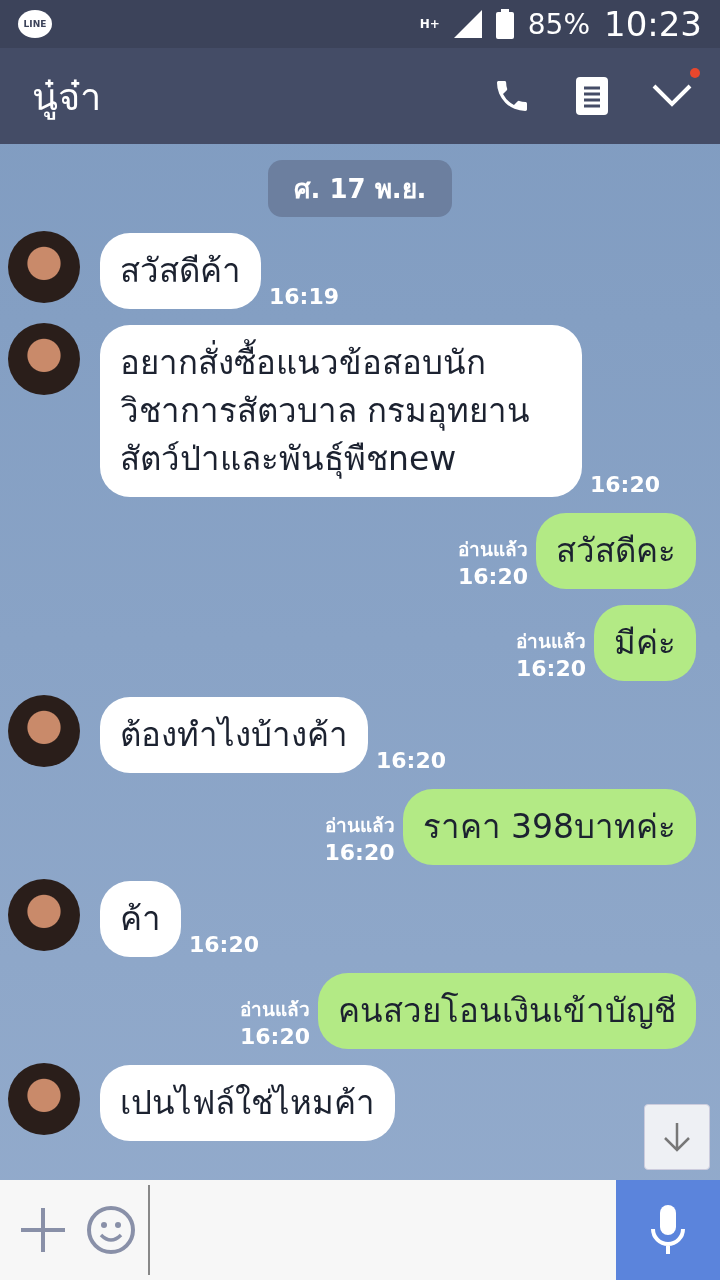  Describe the element at coordinates (592, 96) in the screenshot. I see `notes-button` at that location.